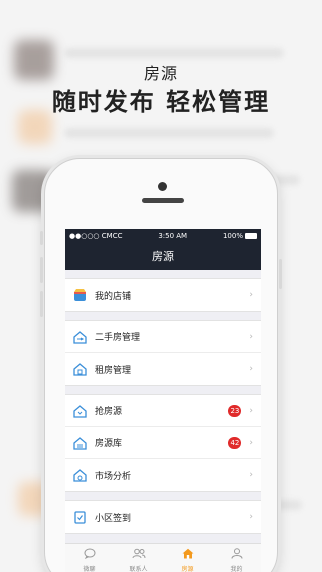  What do you see at coordinates (80, 475) in the screenshot?
I see `market-analysis-icon` at bounding box center [80, 475].